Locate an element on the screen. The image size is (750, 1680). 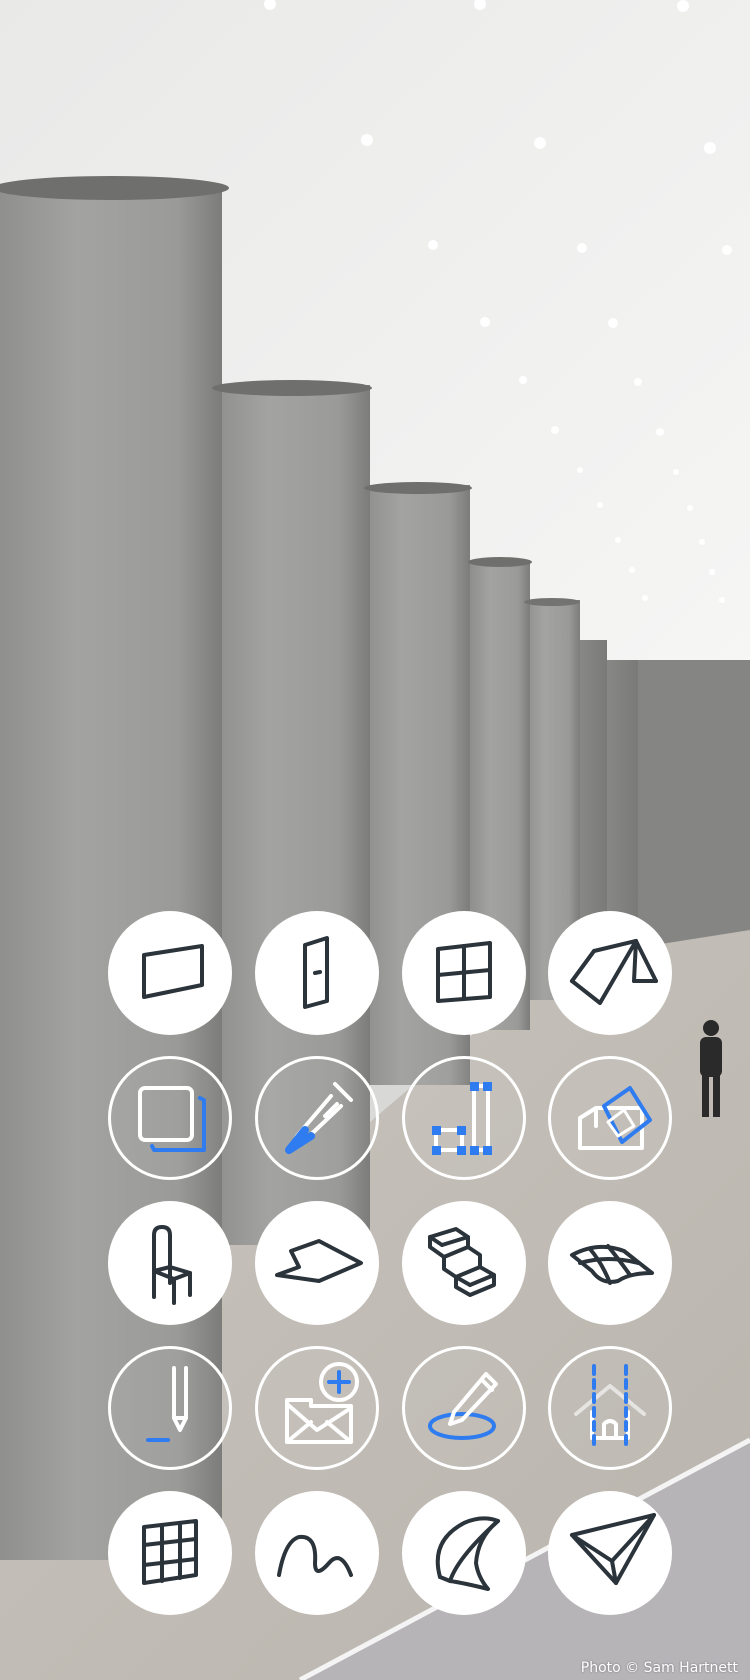
eyedropper-icon is located at coordinates (319, 1118).